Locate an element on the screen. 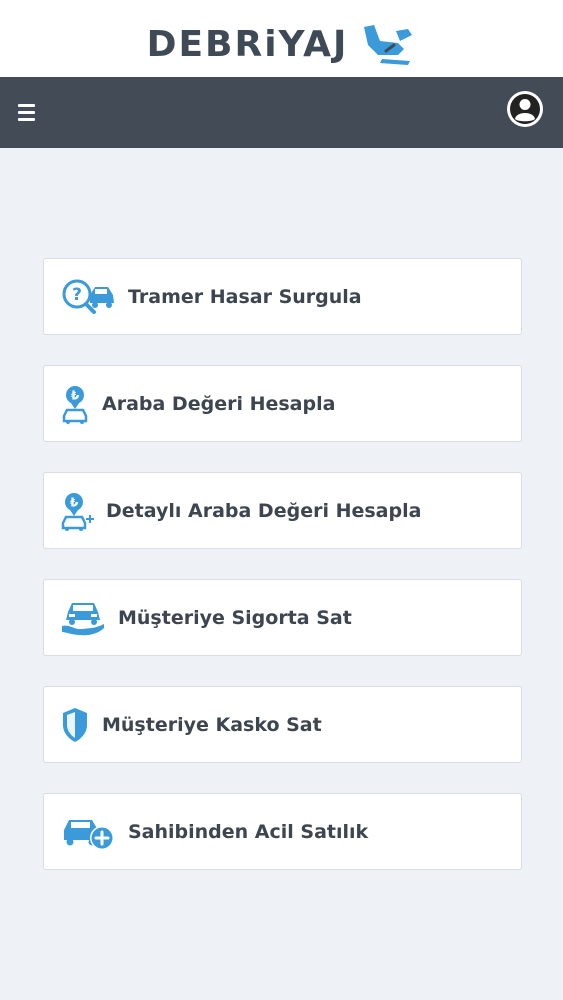  user-account-icon is located at coordinates (525, 109).